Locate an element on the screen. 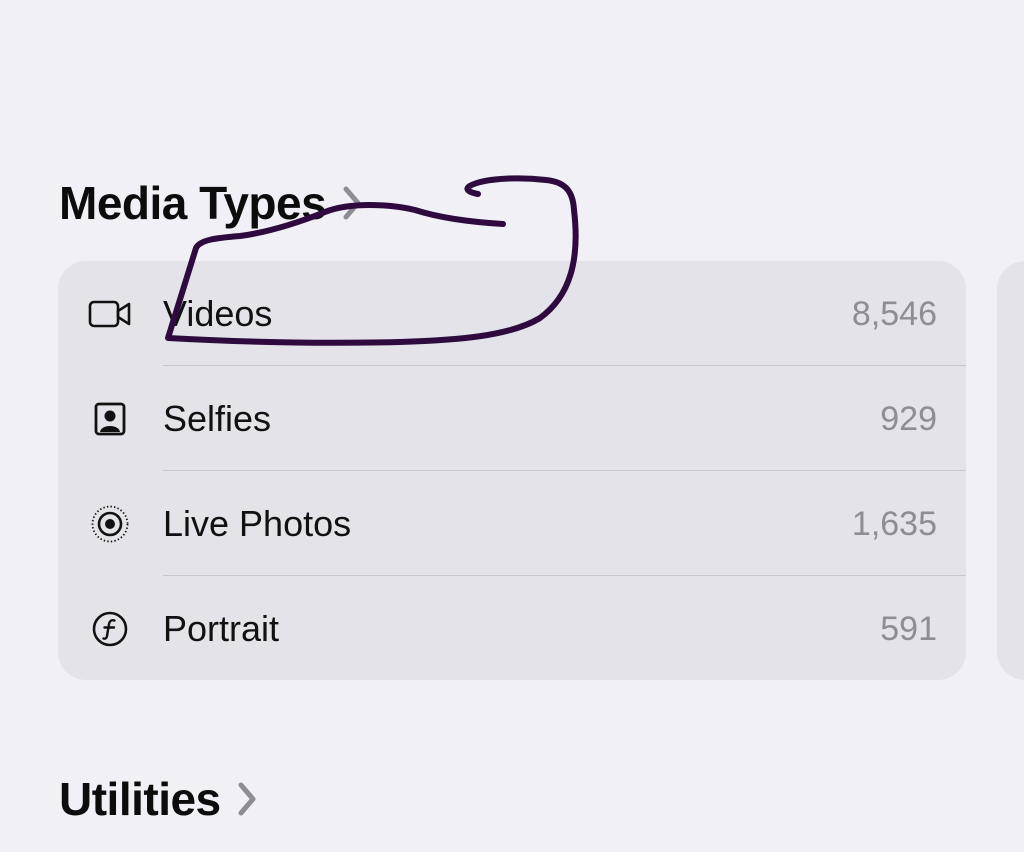 This screenshot has width=1024, height=852. portrait-count: 591 is located at coordinates (908, 629).